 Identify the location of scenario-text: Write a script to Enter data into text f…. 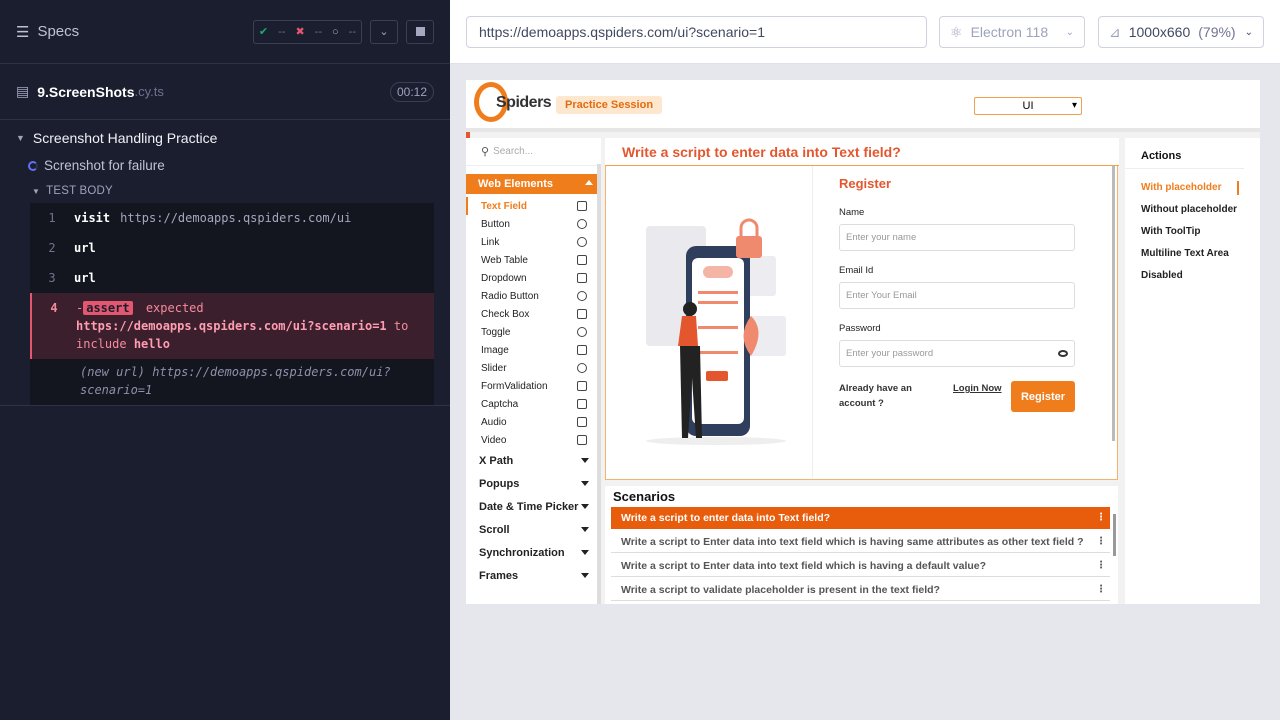
(852, 541).